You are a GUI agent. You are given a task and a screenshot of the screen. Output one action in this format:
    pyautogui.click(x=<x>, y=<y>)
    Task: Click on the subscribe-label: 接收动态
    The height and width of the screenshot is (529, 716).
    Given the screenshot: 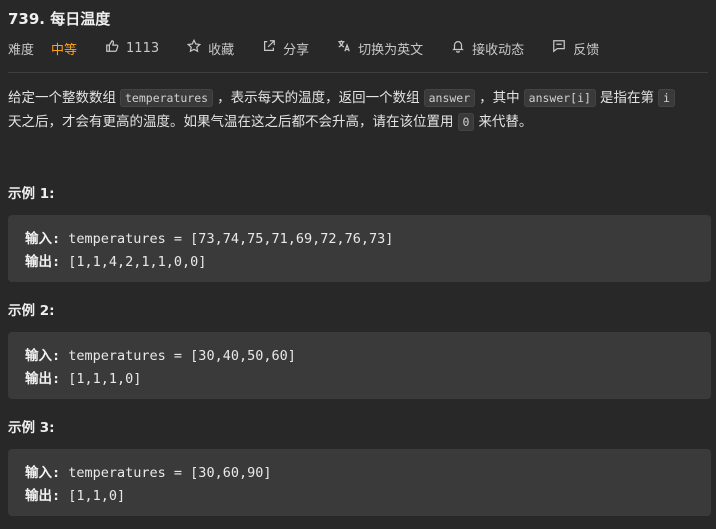 What is the action you would take?
    pyautogui.click(x=498, y=50)
    